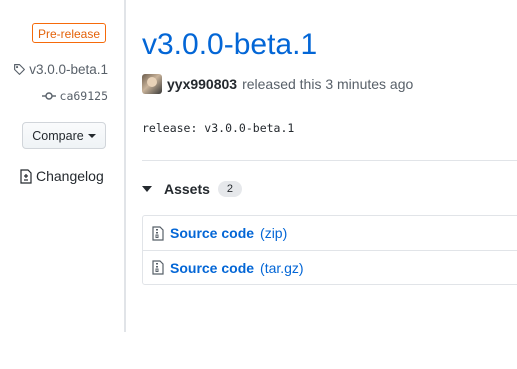 This screenshot has width=517, height=369. What do you see at coordinates (19, 69) in the screenshot?
I see `tag-icon` at bounding box center [19, 69].